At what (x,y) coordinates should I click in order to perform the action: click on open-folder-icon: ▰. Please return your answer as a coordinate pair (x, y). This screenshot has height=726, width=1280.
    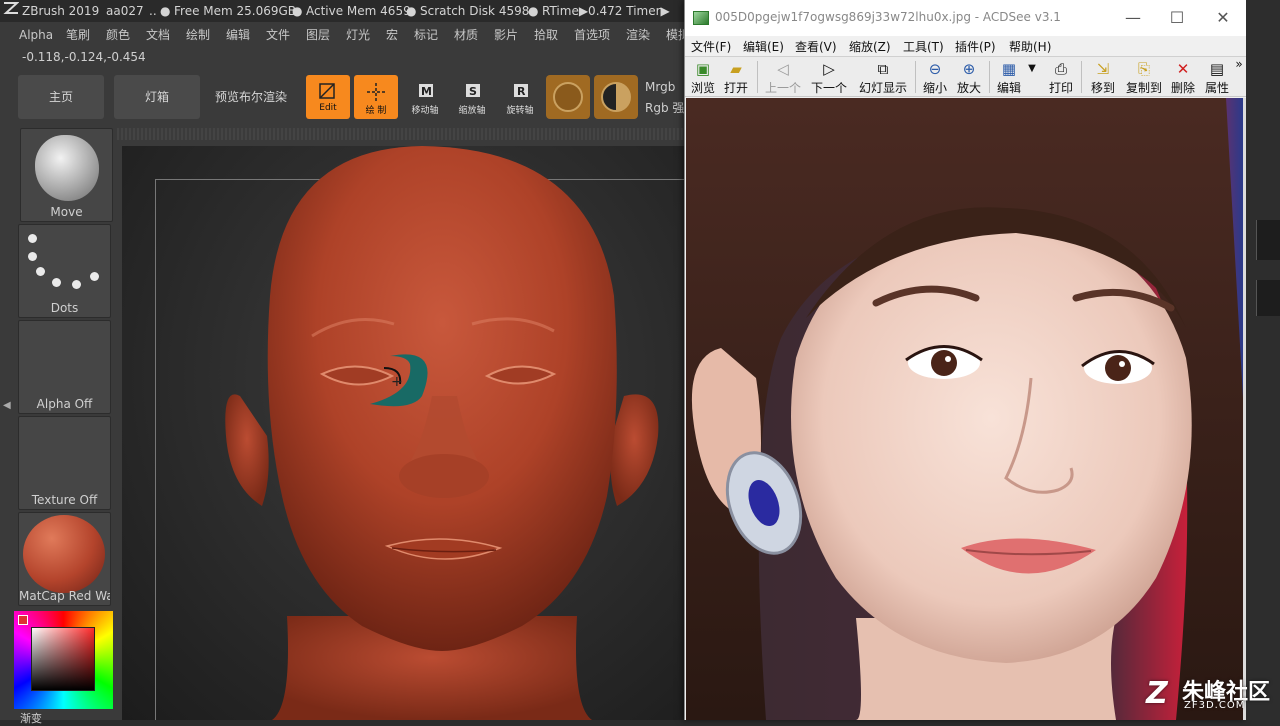
    Looking at the image, I should click on (736, 69).